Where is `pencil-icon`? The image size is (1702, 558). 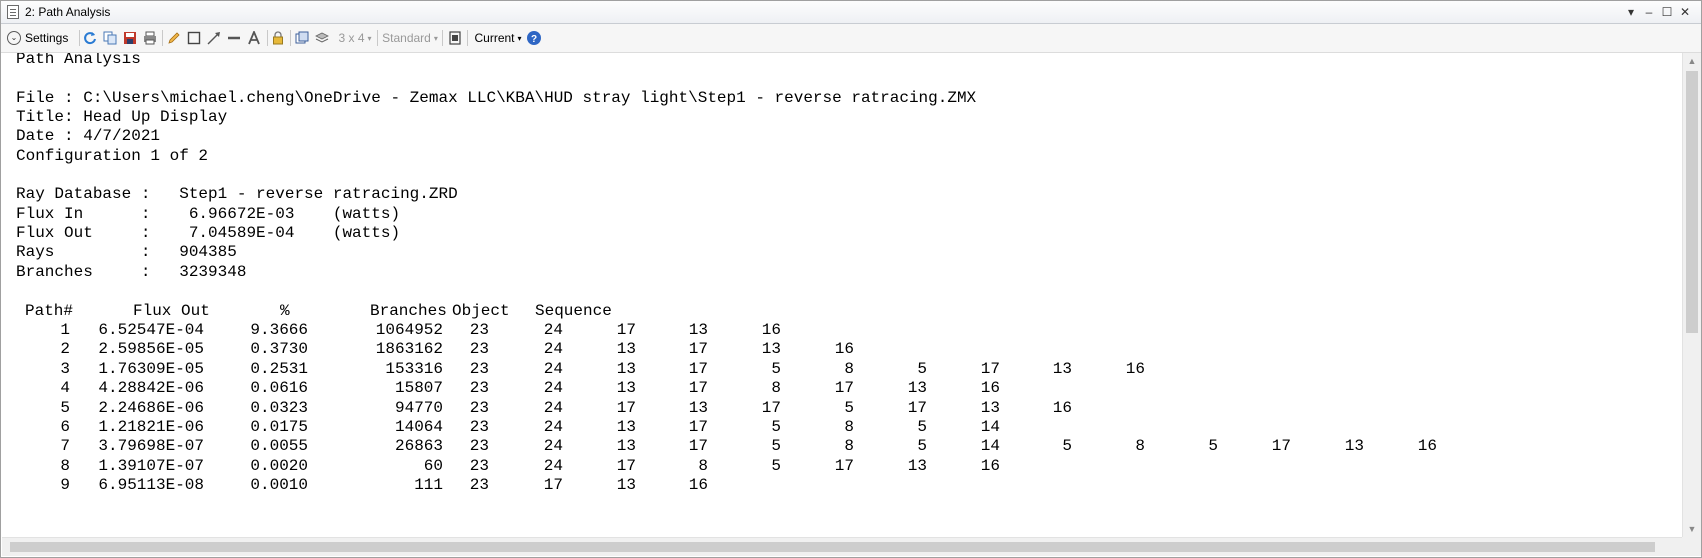
pencil-icon is located at coordinates (174, 38).